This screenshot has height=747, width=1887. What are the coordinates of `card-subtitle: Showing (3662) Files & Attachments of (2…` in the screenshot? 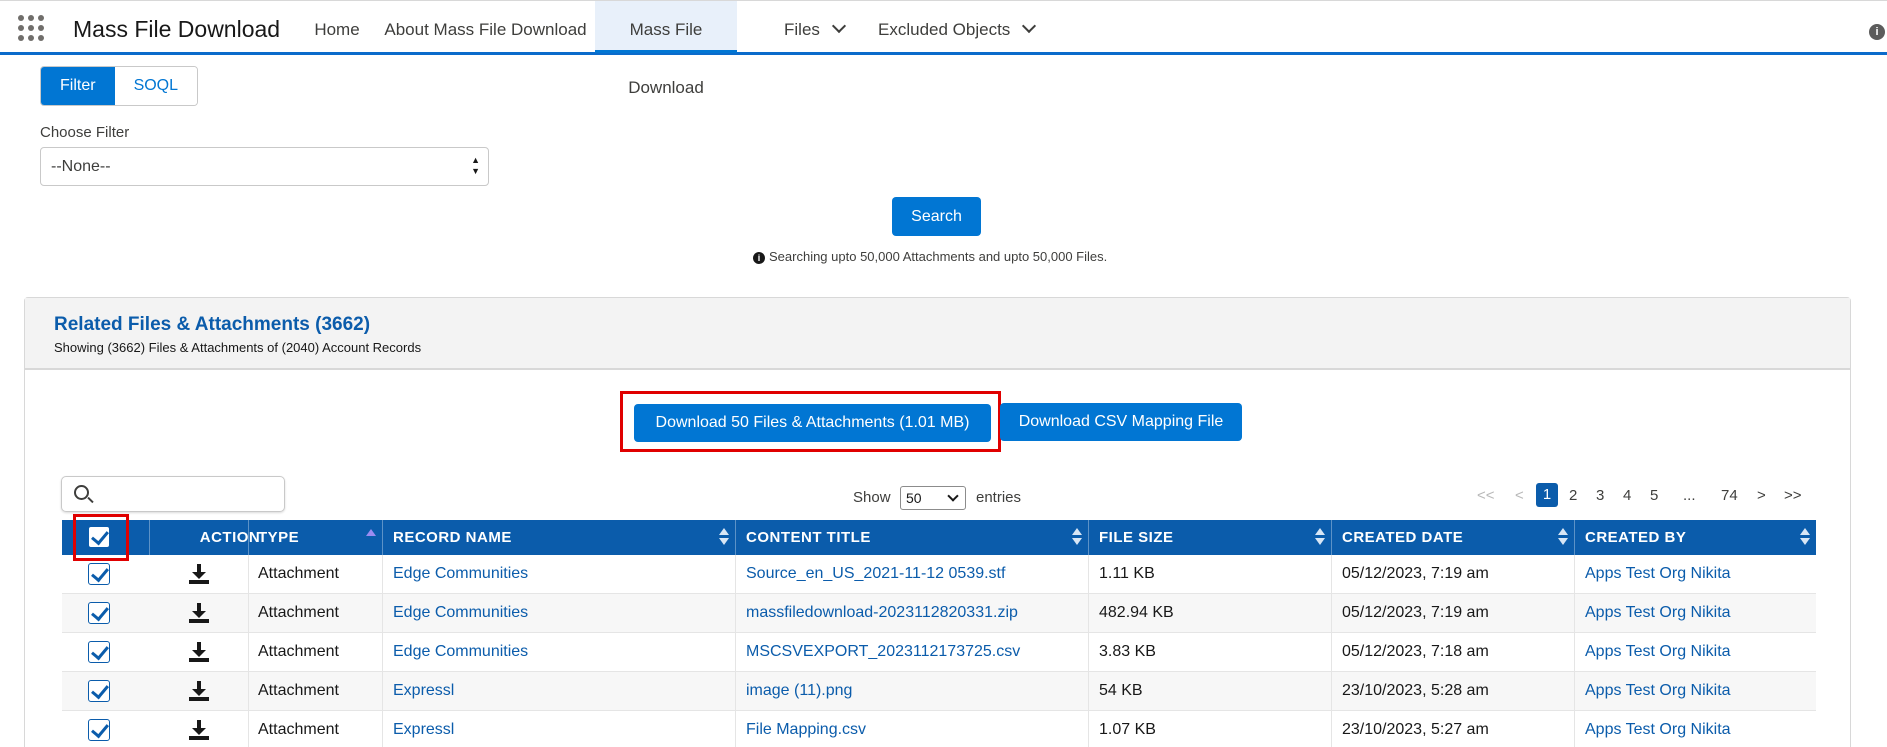 It's located at (238, 347).